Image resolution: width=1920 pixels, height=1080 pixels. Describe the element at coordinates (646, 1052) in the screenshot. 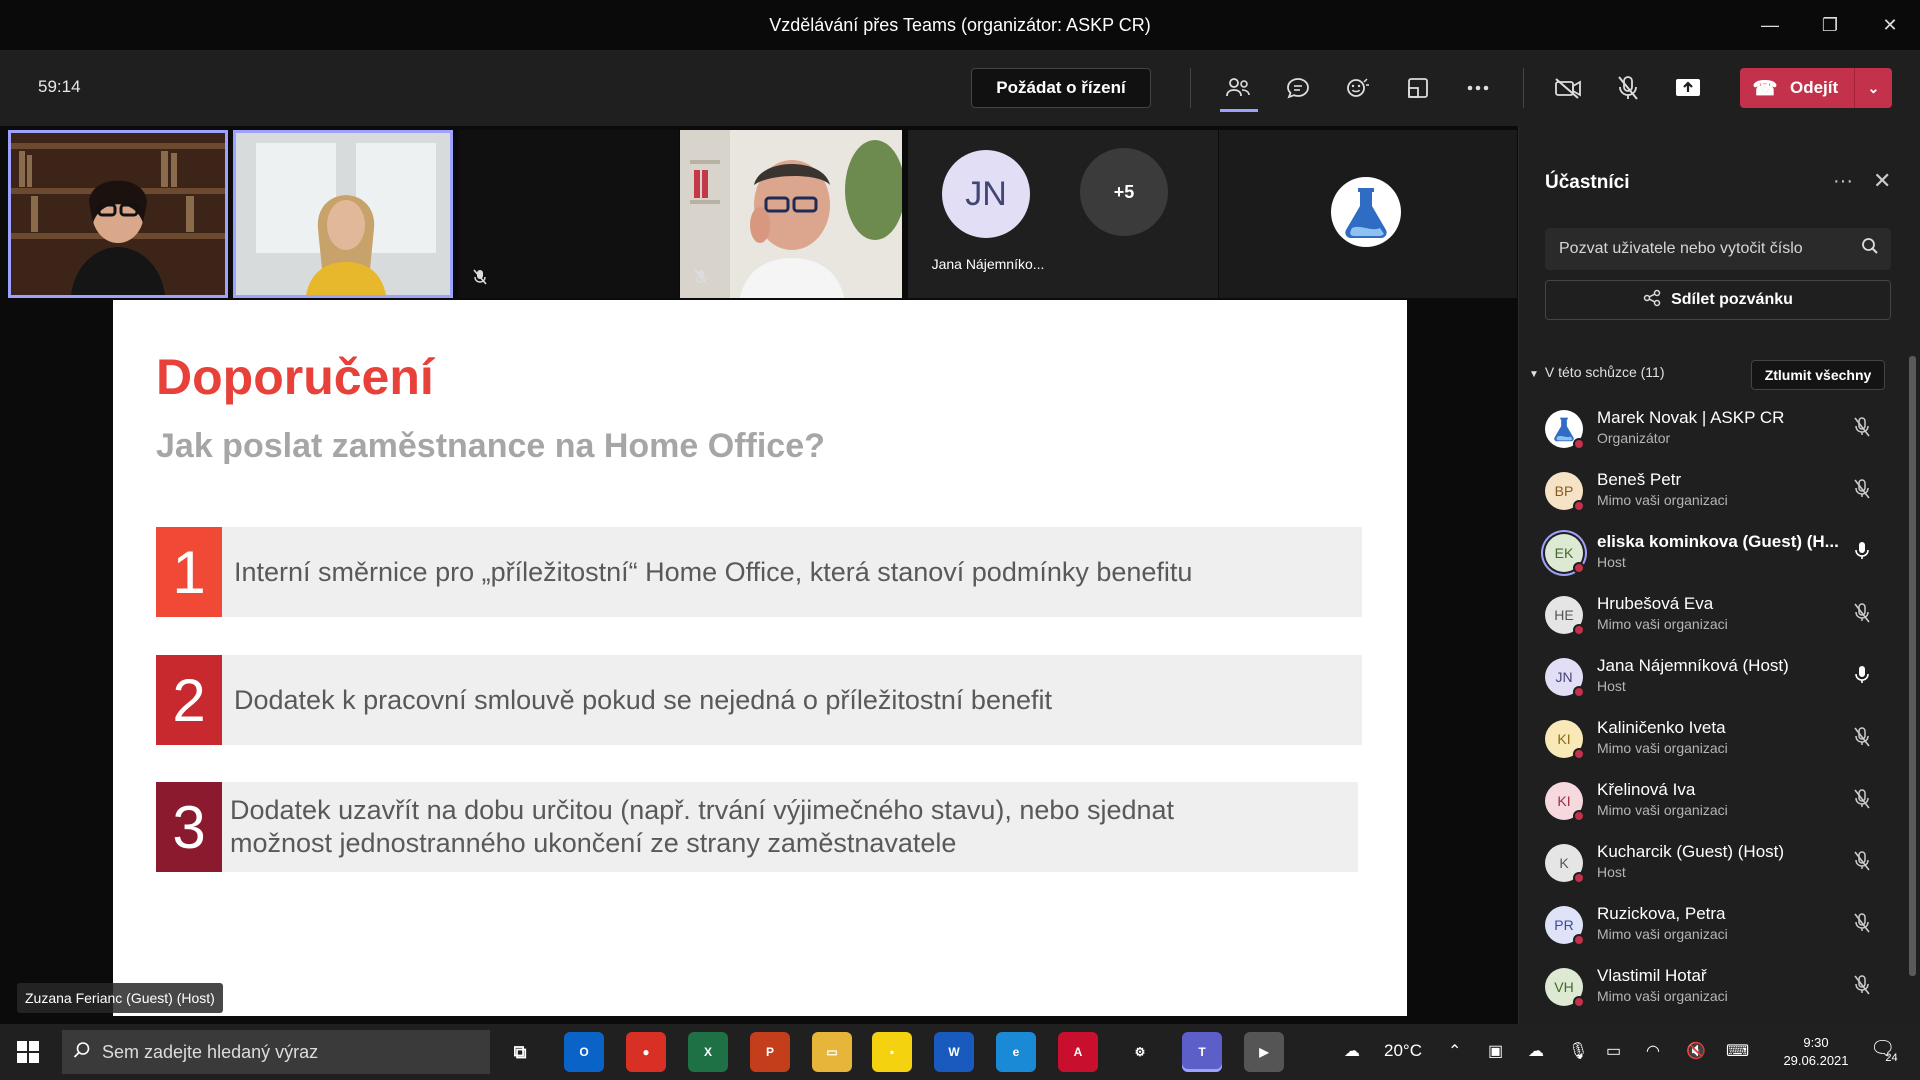

I see `chrome-app-icon: ●` at that location.